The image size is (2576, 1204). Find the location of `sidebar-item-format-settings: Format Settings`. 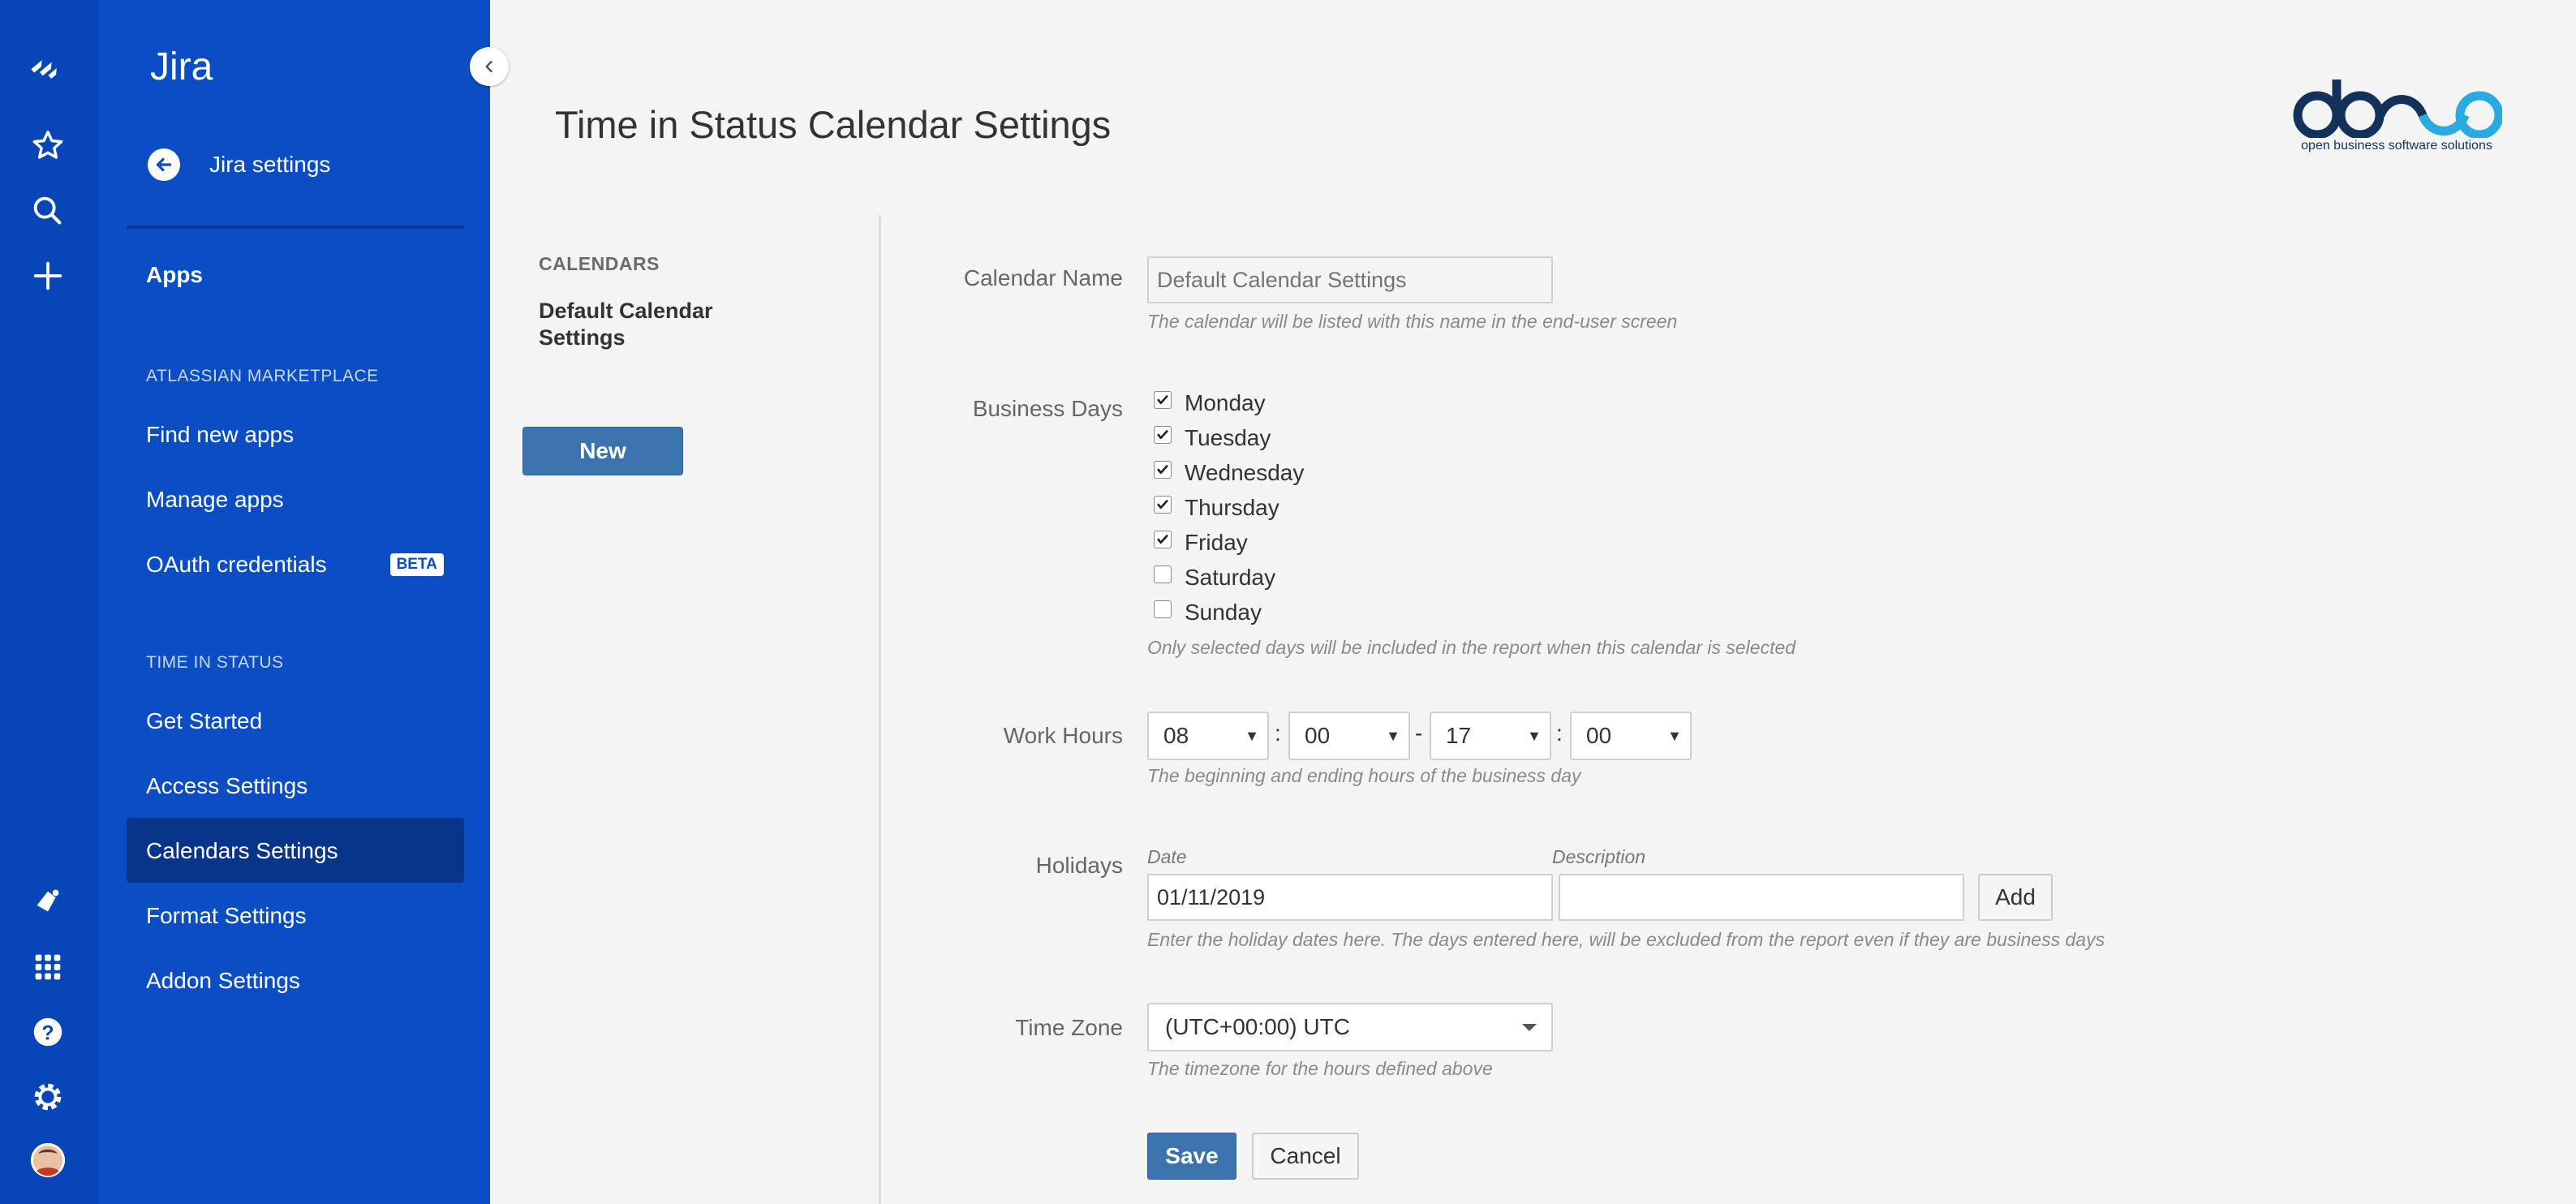

sidebar-item-format-settings: Format Settings is located at coordinates (226, 916).